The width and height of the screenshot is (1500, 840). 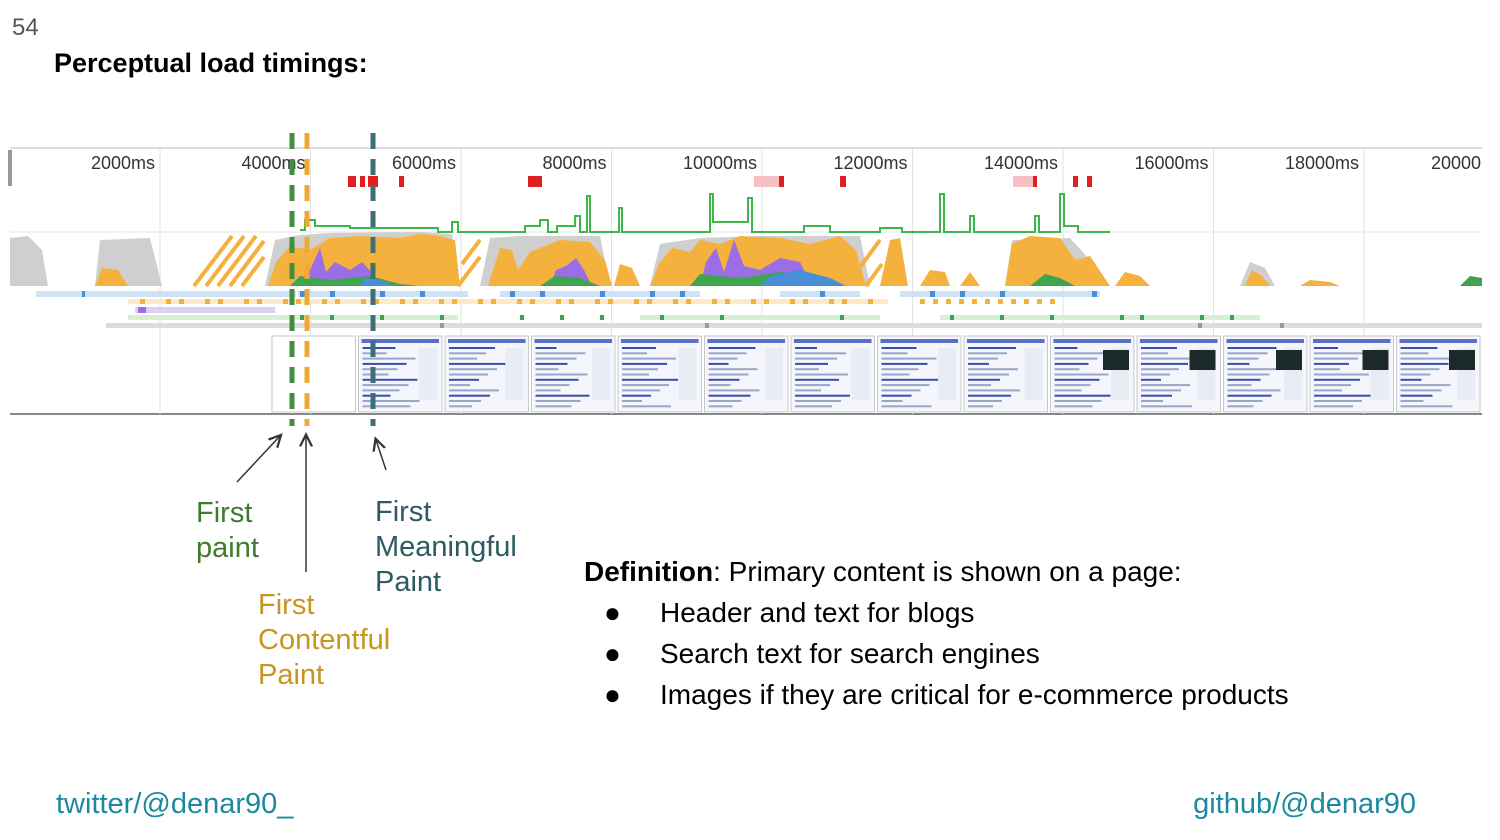 I want to click on twitter-handle: twitter/@denar90_, so click(x=174, y=804).